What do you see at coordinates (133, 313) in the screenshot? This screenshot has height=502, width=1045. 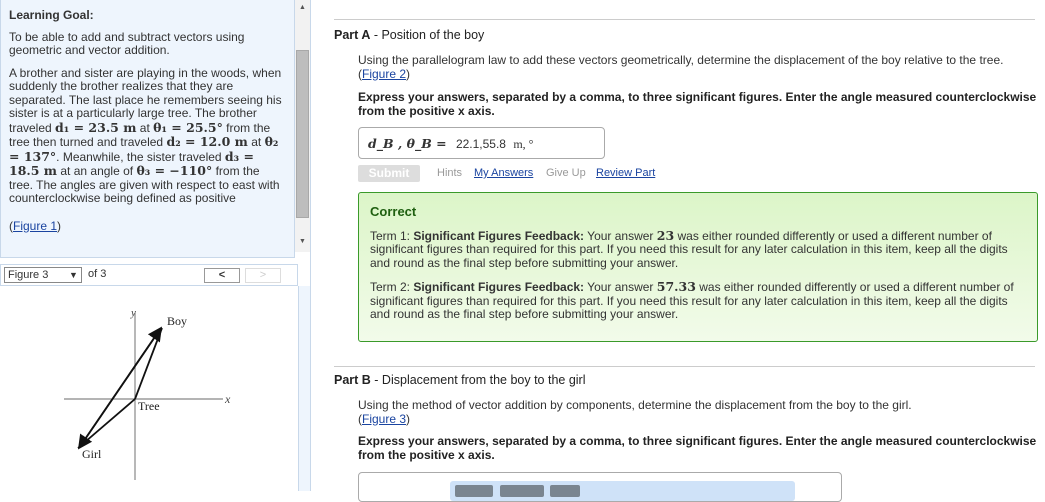 I see `y-axis-label: y` at bounding box center [133, 313].